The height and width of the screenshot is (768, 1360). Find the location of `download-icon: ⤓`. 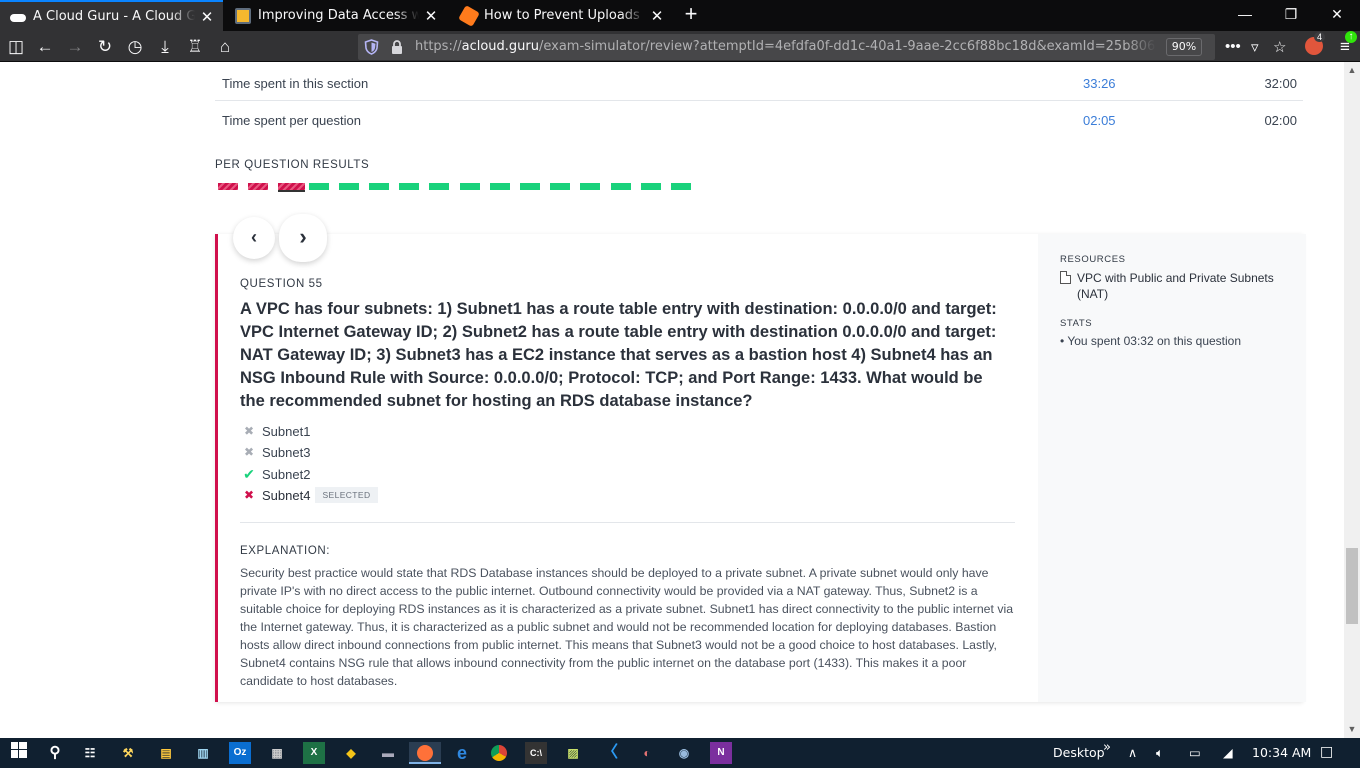

download-icon: ⤓ is located at coordinates (165, 47).